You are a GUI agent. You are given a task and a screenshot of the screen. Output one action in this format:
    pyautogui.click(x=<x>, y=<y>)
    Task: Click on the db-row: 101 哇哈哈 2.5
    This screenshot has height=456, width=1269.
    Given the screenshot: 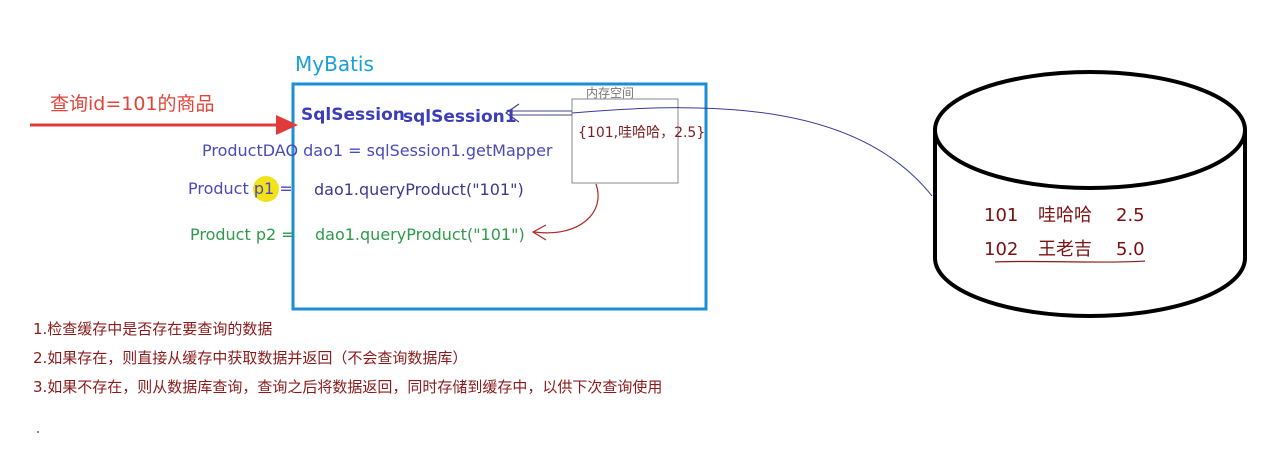 What is the action you would take?
    pyautogui.click(x=1064, y=214)
    